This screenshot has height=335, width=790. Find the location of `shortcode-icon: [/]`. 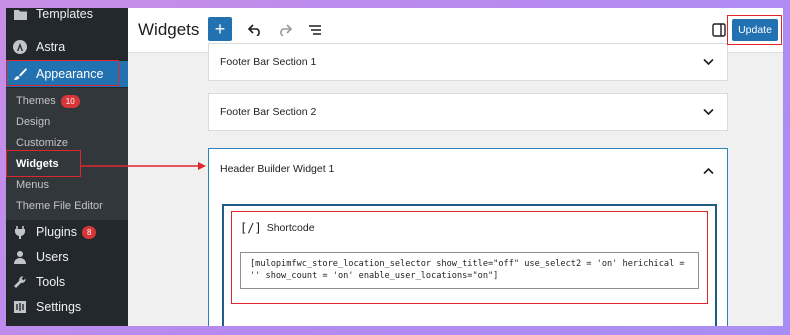

shortcode-icon: [/] is located at coordinates (251, 228).